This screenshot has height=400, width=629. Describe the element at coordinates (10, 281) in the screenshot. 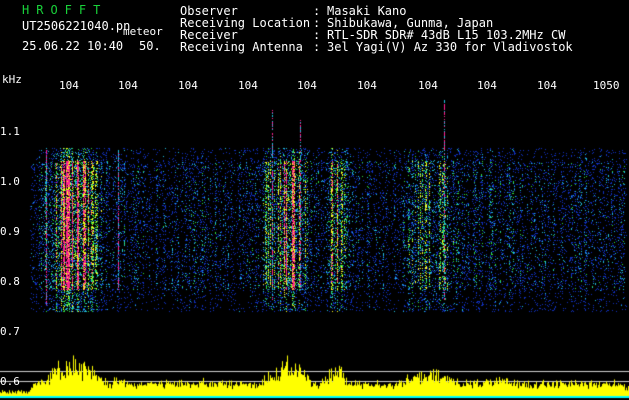

I see `y-tick-label: 0.8` at that location.